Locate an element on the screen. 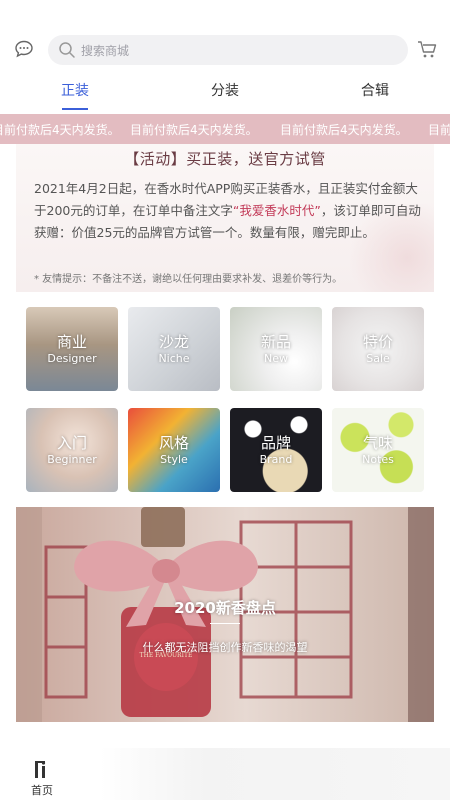 The width and height of the screenshot is (450, 800). tab-fenzhuang: 分装 is located at coordinates (225, 90).